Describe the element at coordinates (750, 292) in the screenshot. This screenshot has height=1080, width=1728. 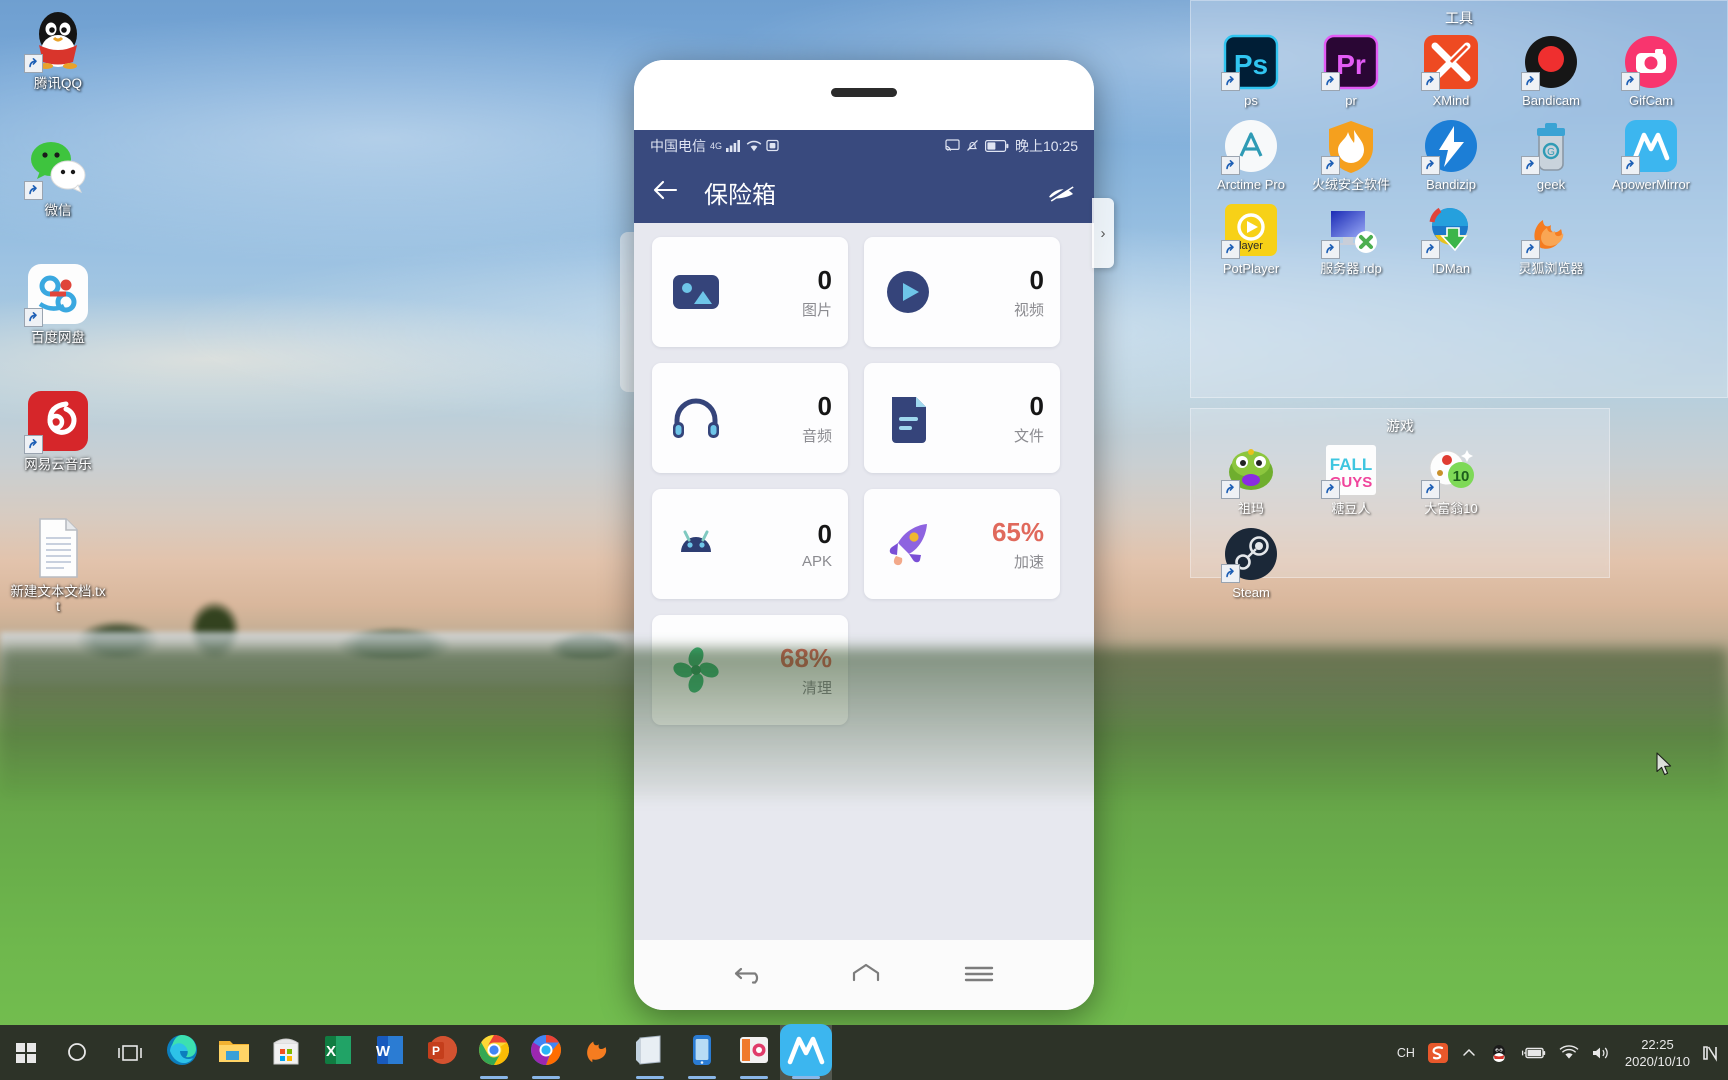
I see `vault-card-图片: 0 图片` at that location.